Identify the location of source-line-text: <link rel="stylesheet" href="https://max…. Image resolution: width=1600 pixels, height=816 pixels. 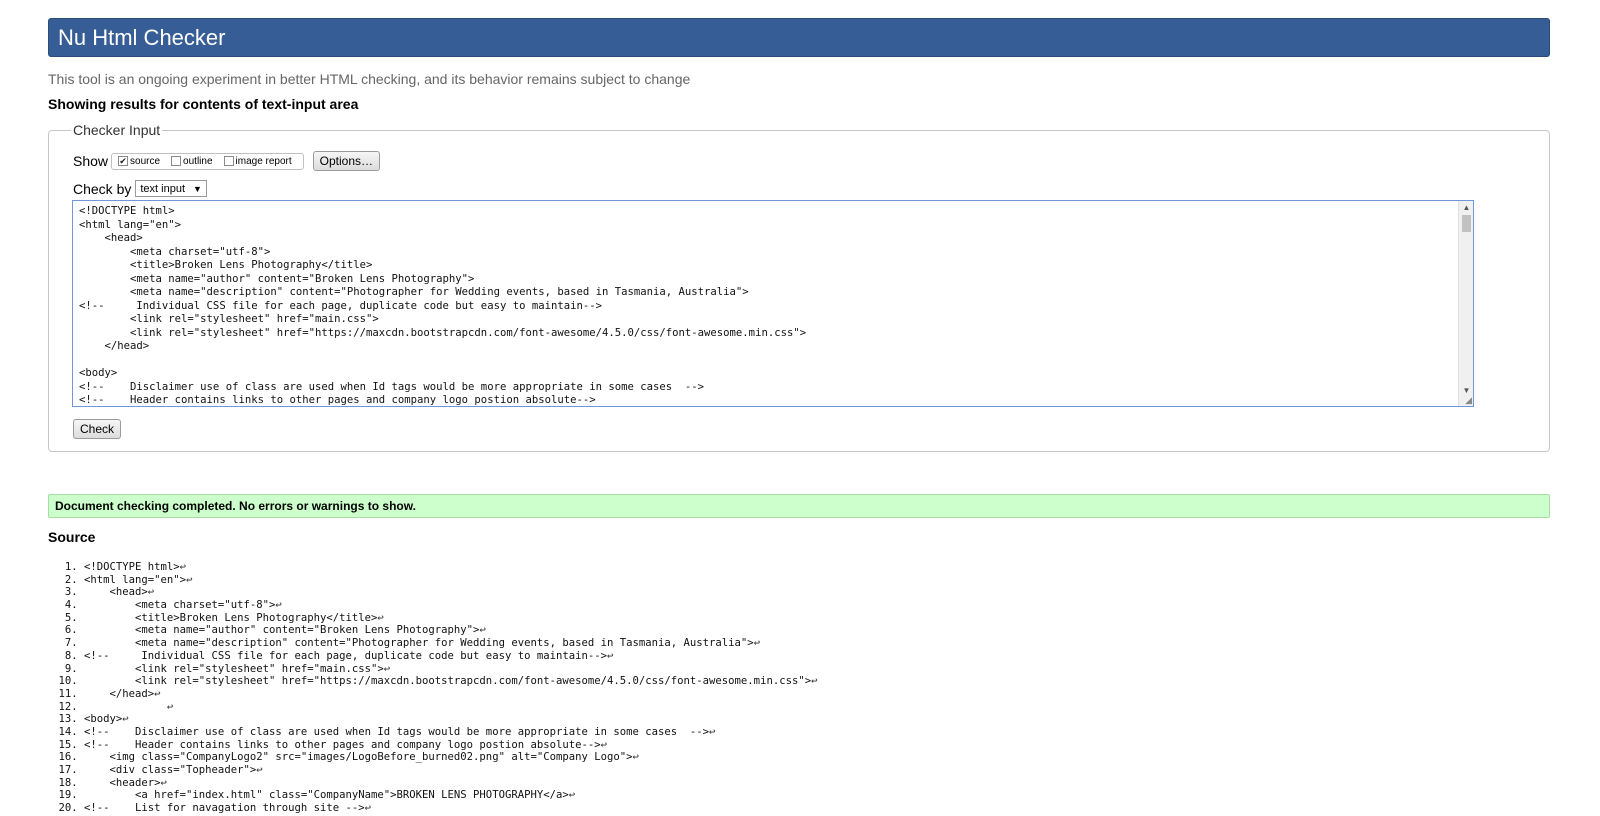
(448, 681).